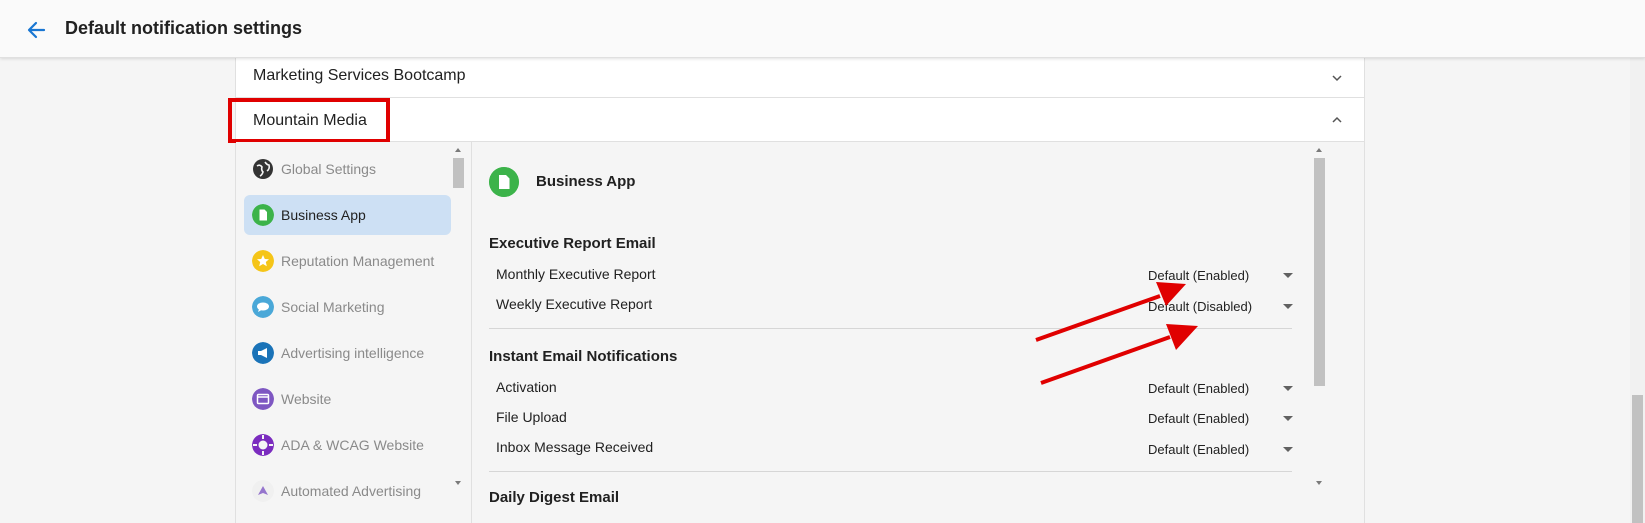 This screenshot has height=523, width=1645. I want to click on section-title-daily-digest-email: Daily Digest Email, so click(554, 497).